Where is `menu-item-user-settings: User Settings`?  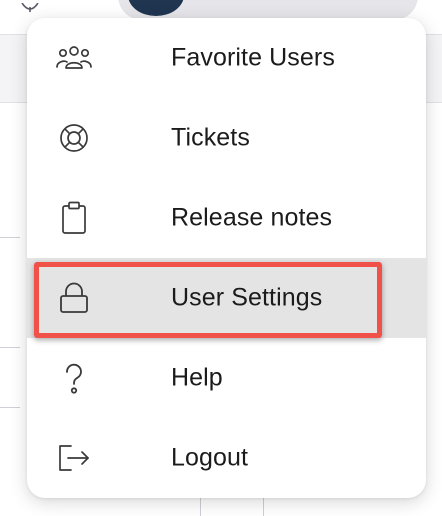
menu-item-user-settings: User Settings is located at coordinates (226, 298).